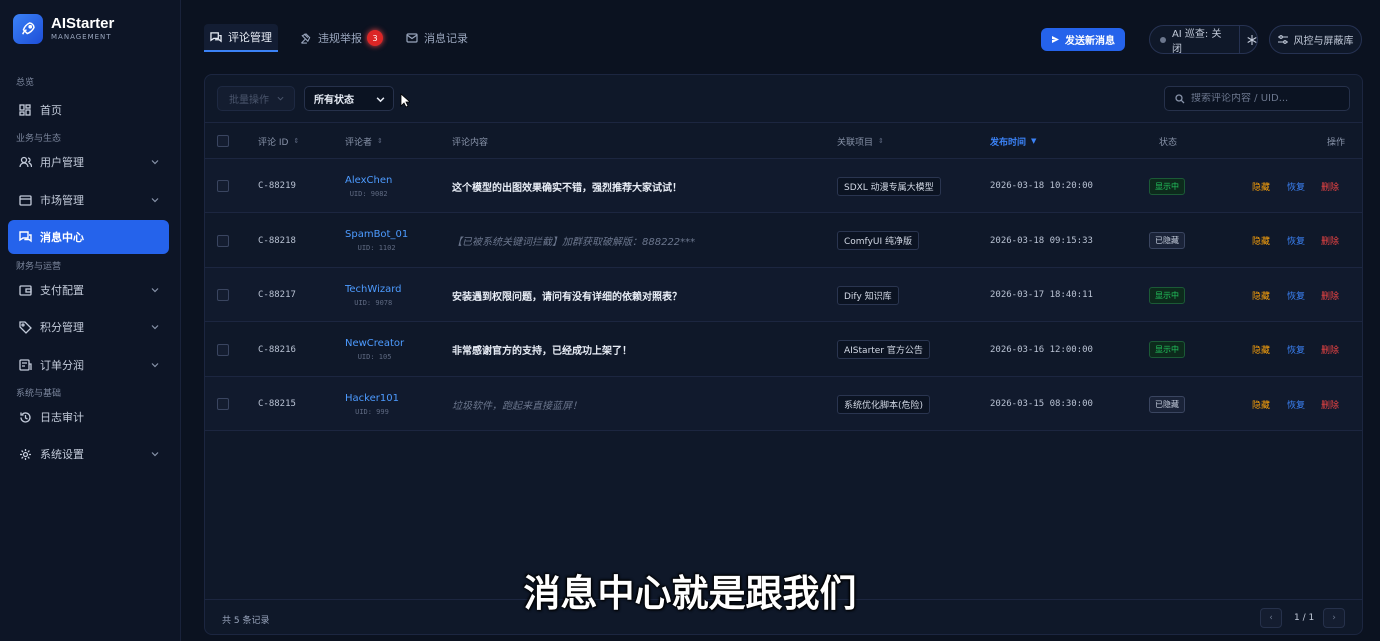  Describe the element at coordinates (1083, 39) in the screenshot. I see `send-message-button: 发送新消息` at that location.